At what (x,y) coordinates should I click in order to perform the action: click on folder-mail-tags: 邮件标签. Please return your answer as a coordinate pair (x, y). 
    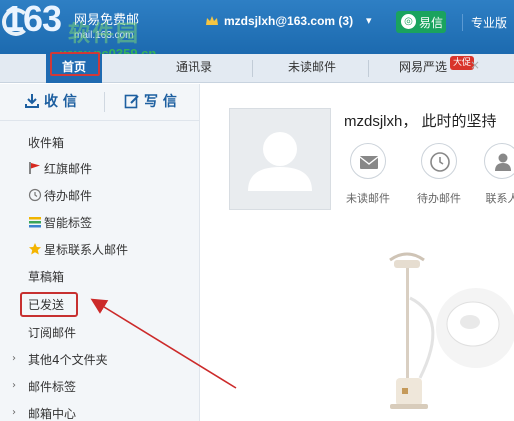
    Looking at the image, I should click on (52, 387).